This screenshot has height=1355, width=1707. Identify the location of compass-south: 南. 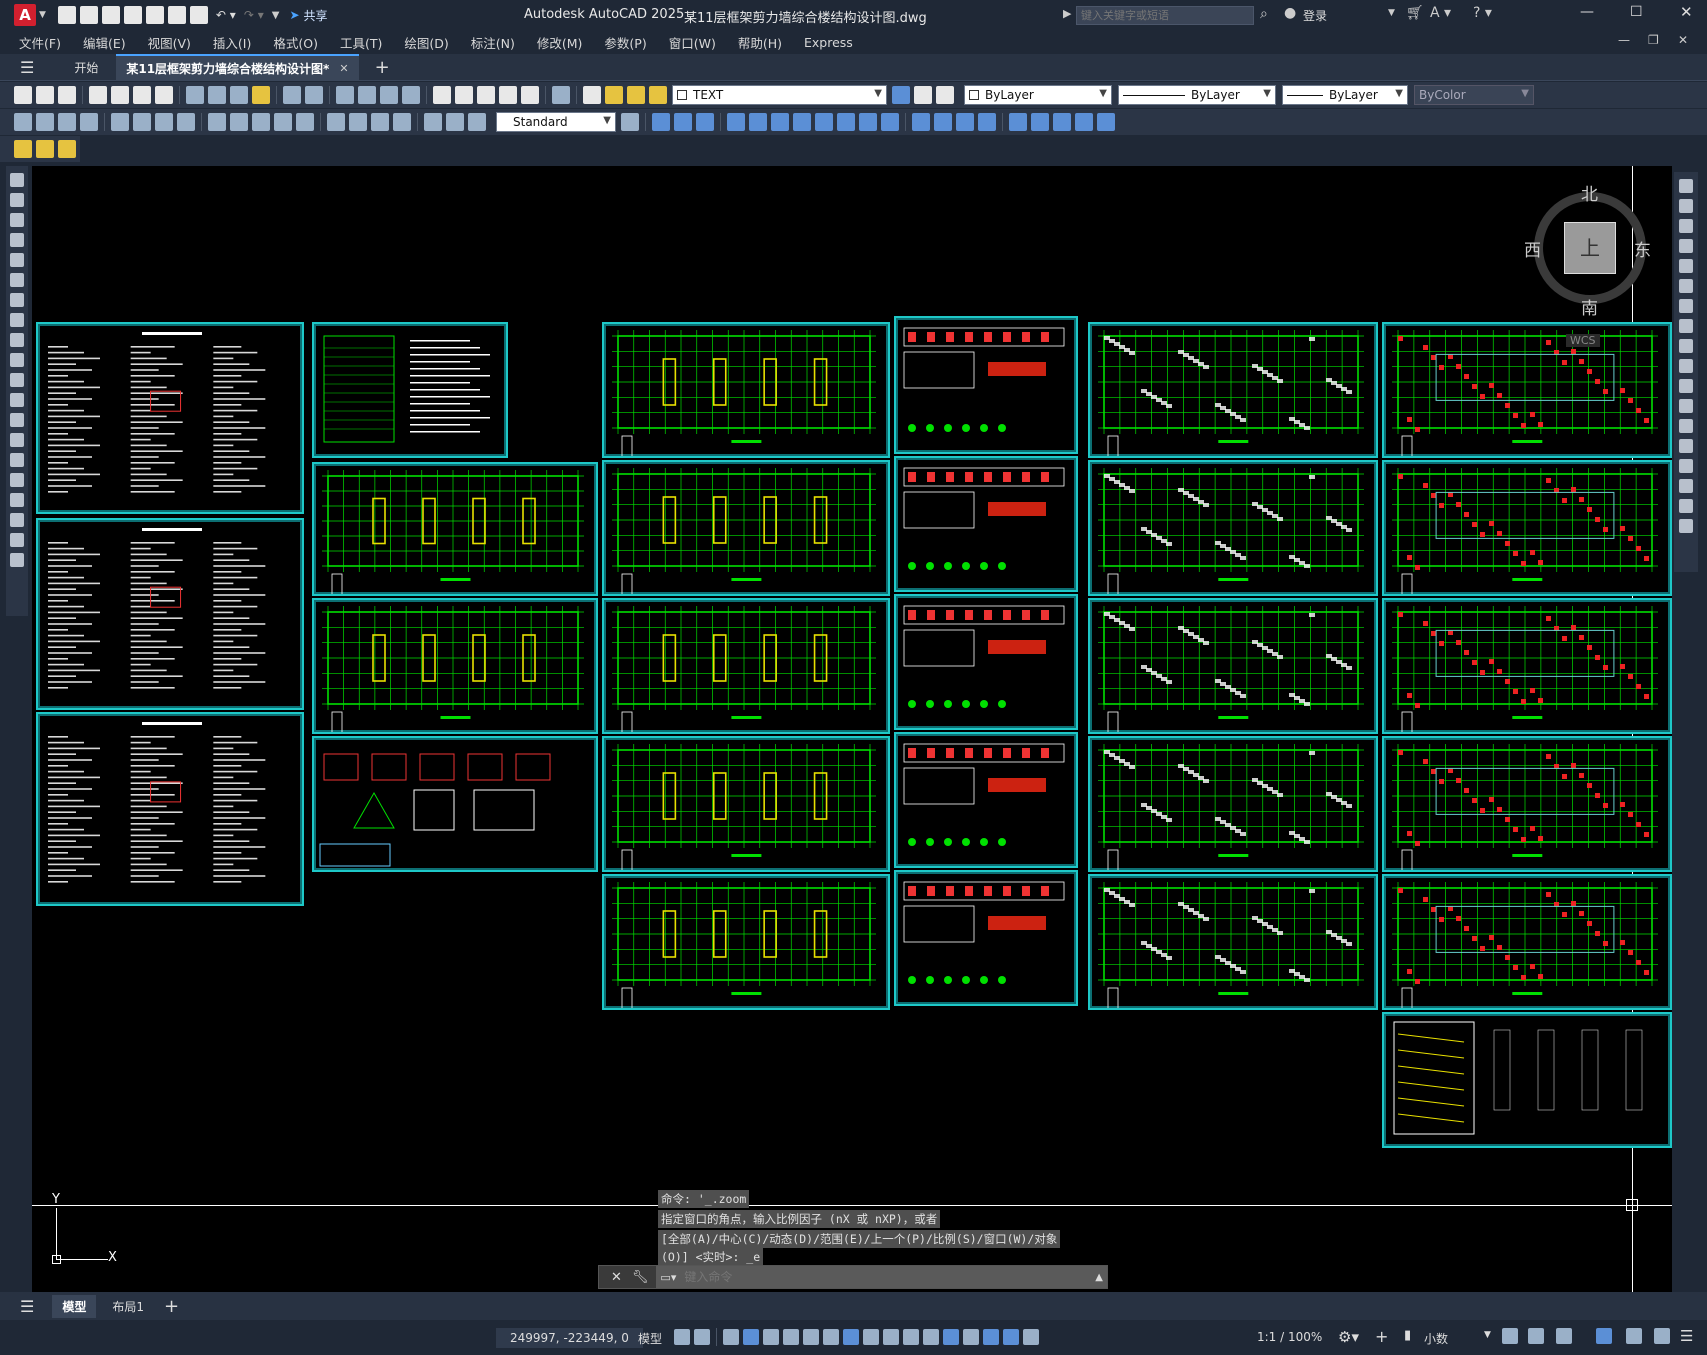
(1589, 306).